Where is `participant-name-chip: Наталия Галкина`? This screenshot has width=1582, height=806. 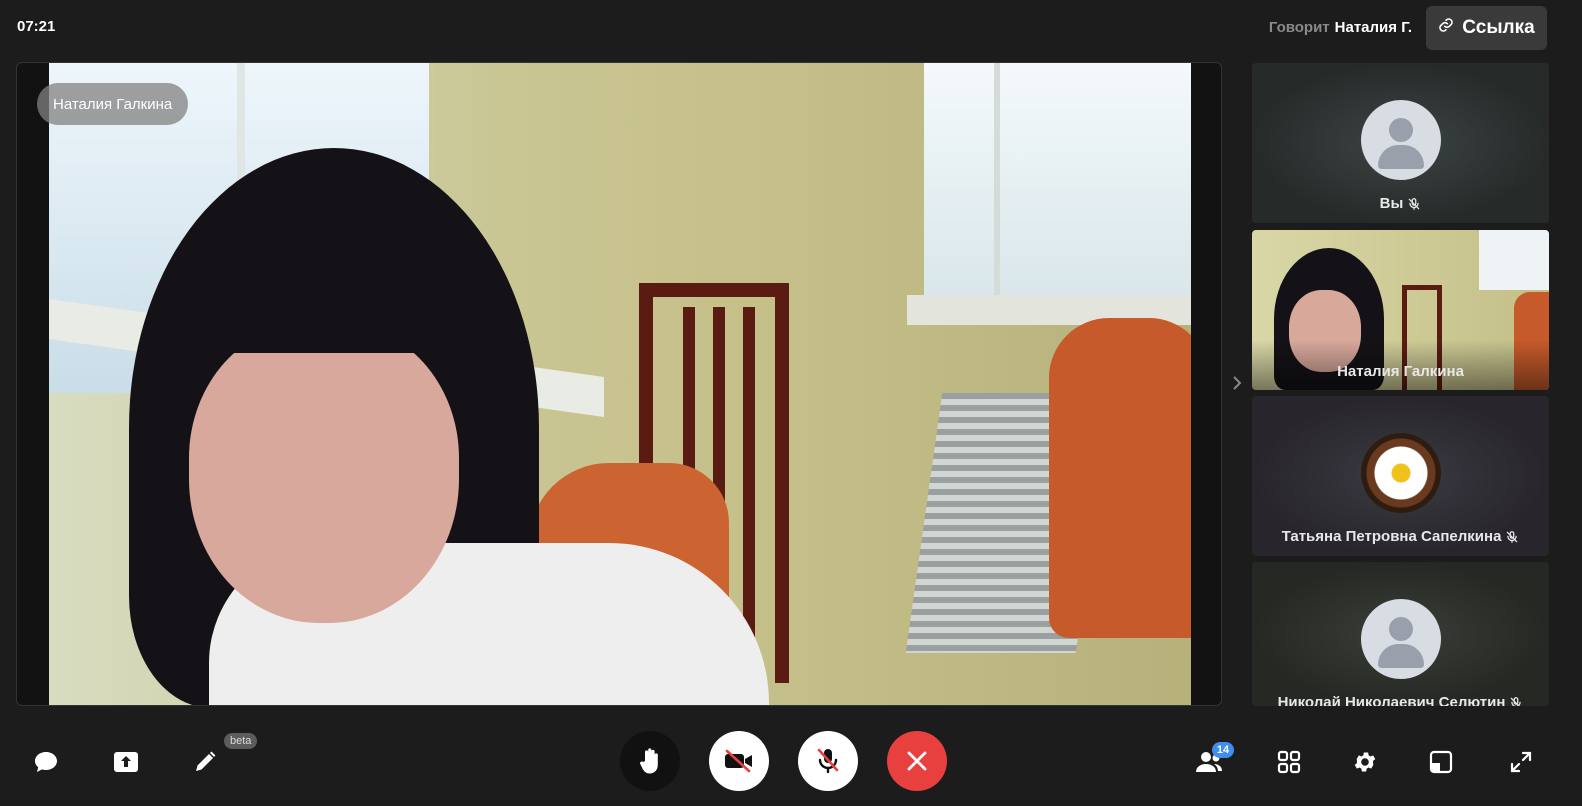
participant-name-chip: Наталия Галкина is located at coordinates (113, 104).